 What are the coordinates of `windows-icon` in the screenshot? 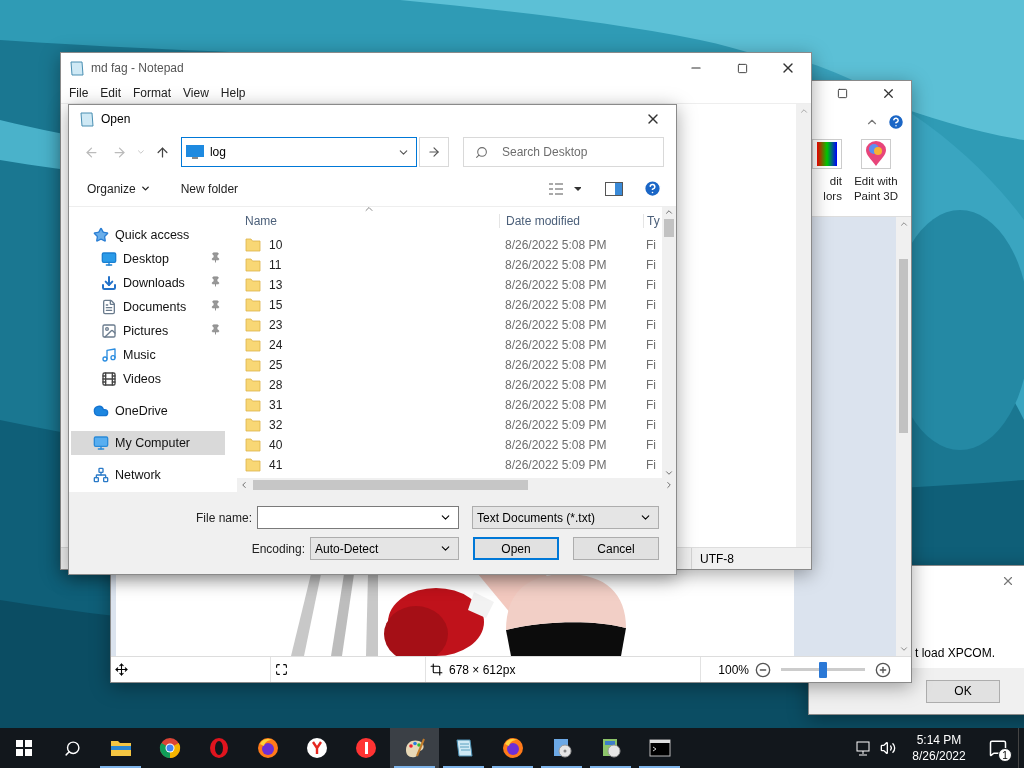 It's located at (24, 748).